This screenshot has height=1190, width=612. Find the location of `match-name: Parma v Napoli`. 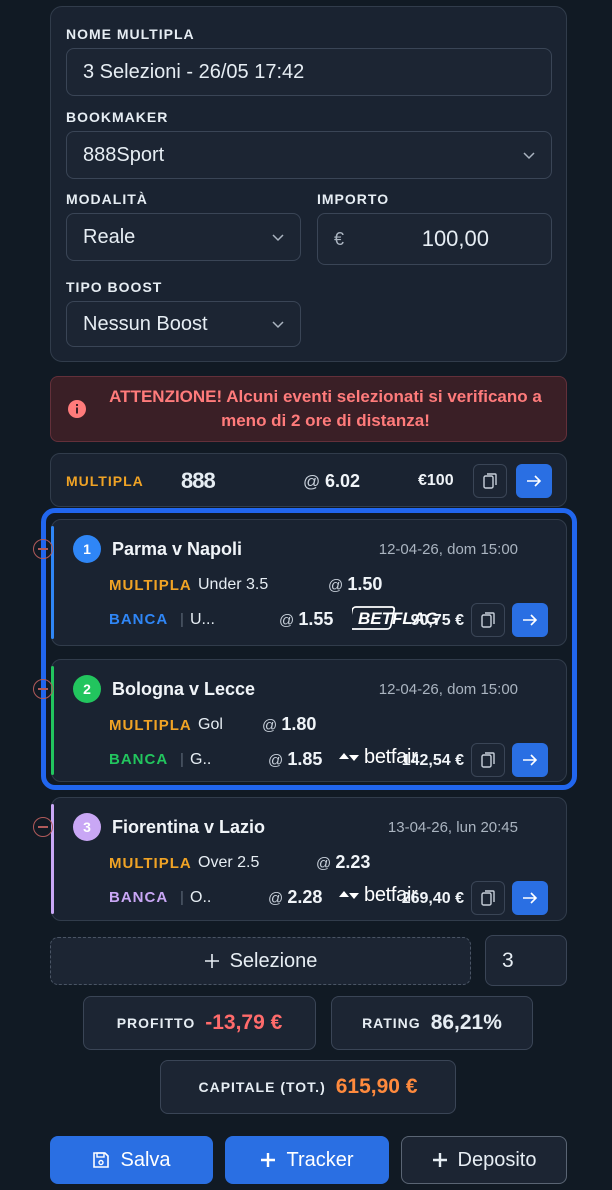

match-name: Parma v Napoli is located at coordinates (177, 549).